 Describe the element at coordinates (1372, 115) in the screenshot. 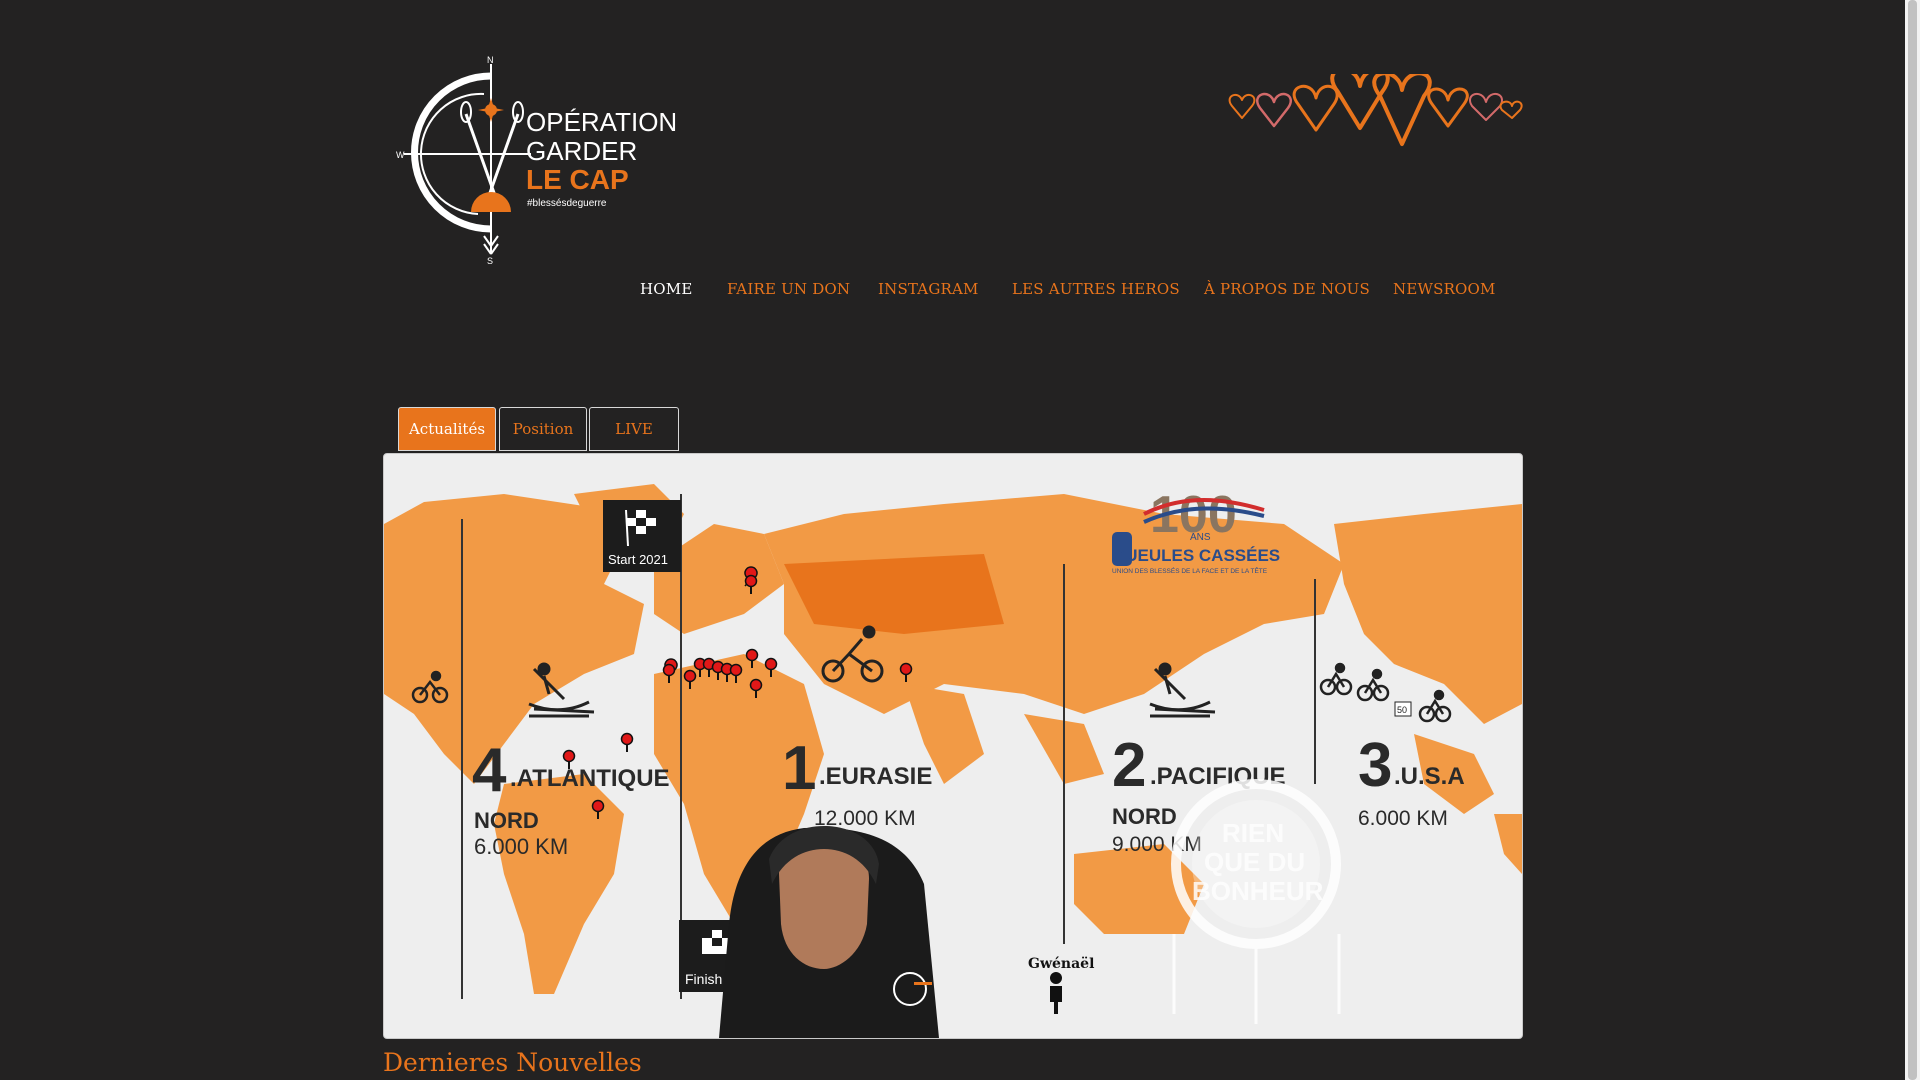

I see `hearts-garland-icon` at that location.